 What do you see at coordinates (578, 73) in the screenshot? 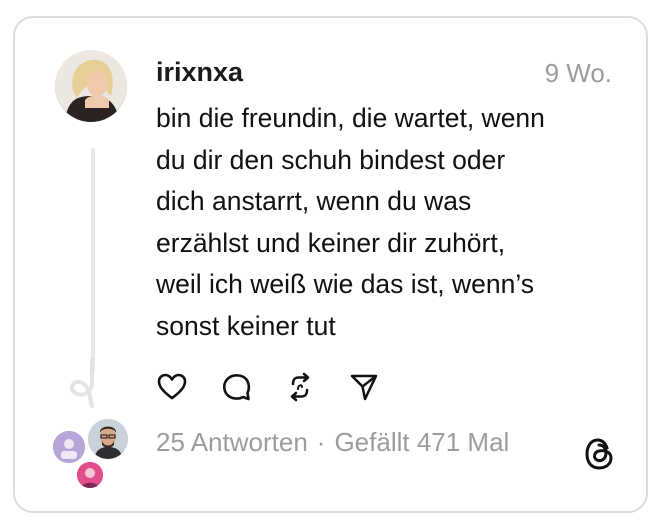
I see `post-time: 9 Wo.` at bounding box center [578, 73].